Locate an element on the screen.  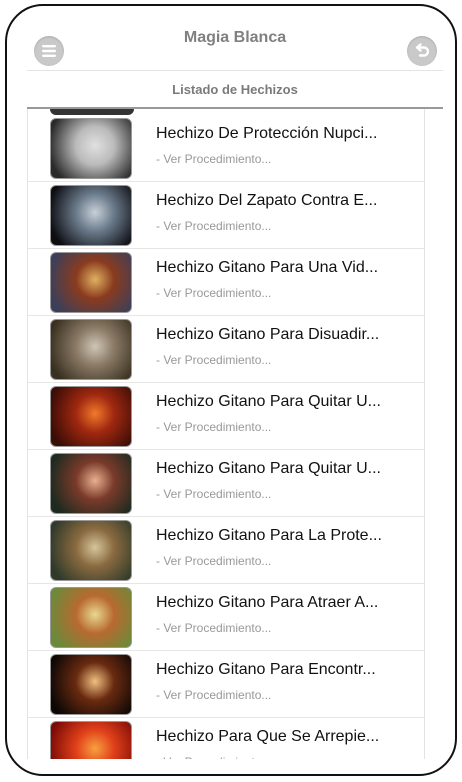
page-title: Magia Blanca is located at coordinates (235, 37).